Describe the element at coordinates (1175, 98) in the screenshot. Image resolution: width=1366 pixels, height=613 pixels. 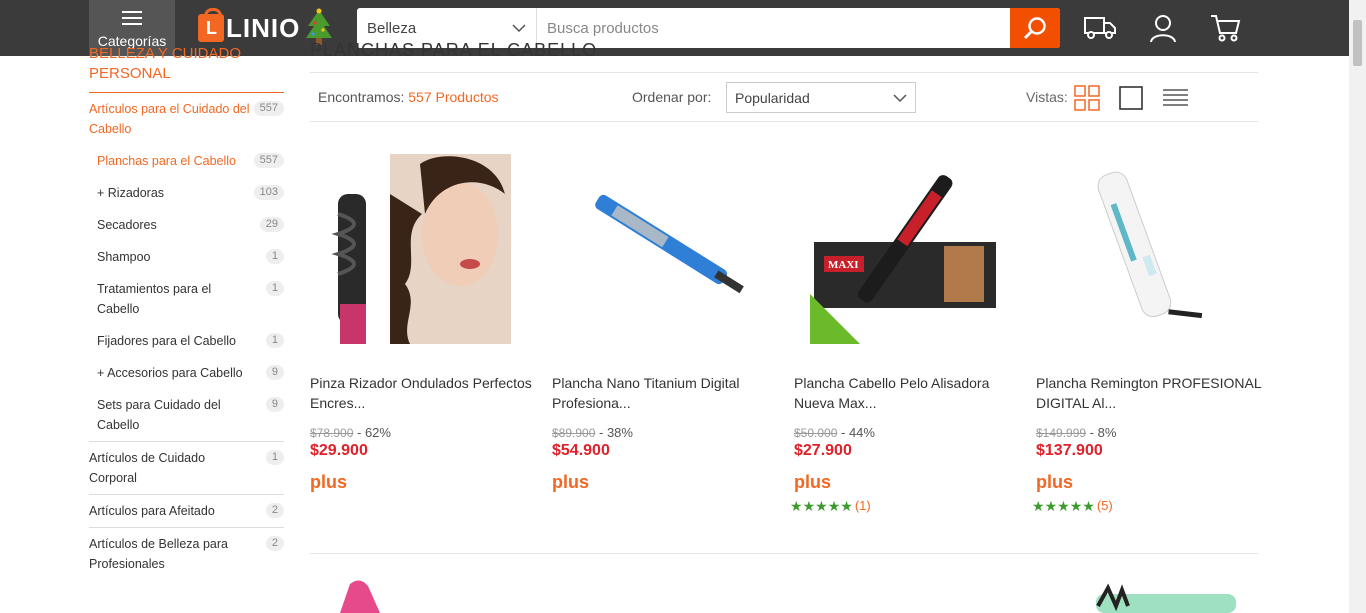
I see `list-view-icon` at that location.